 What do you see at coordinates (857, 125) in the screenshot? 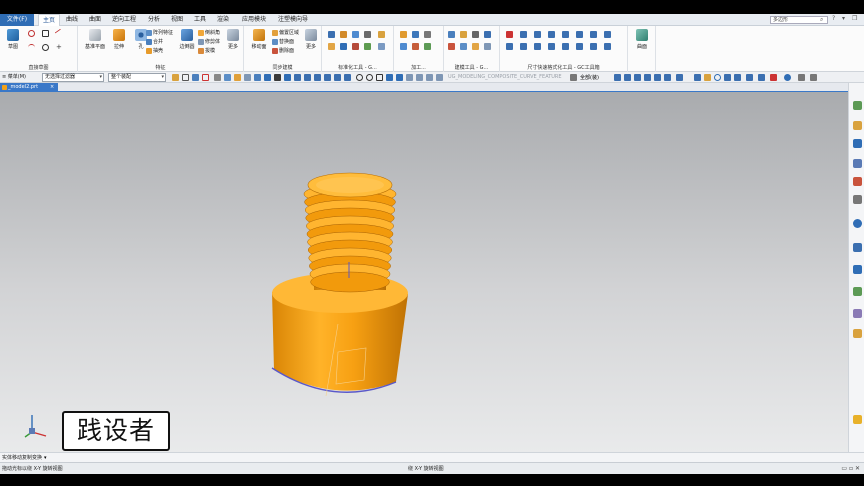
I see `assembly-navigator-icon` at bounding box center [857, 125].